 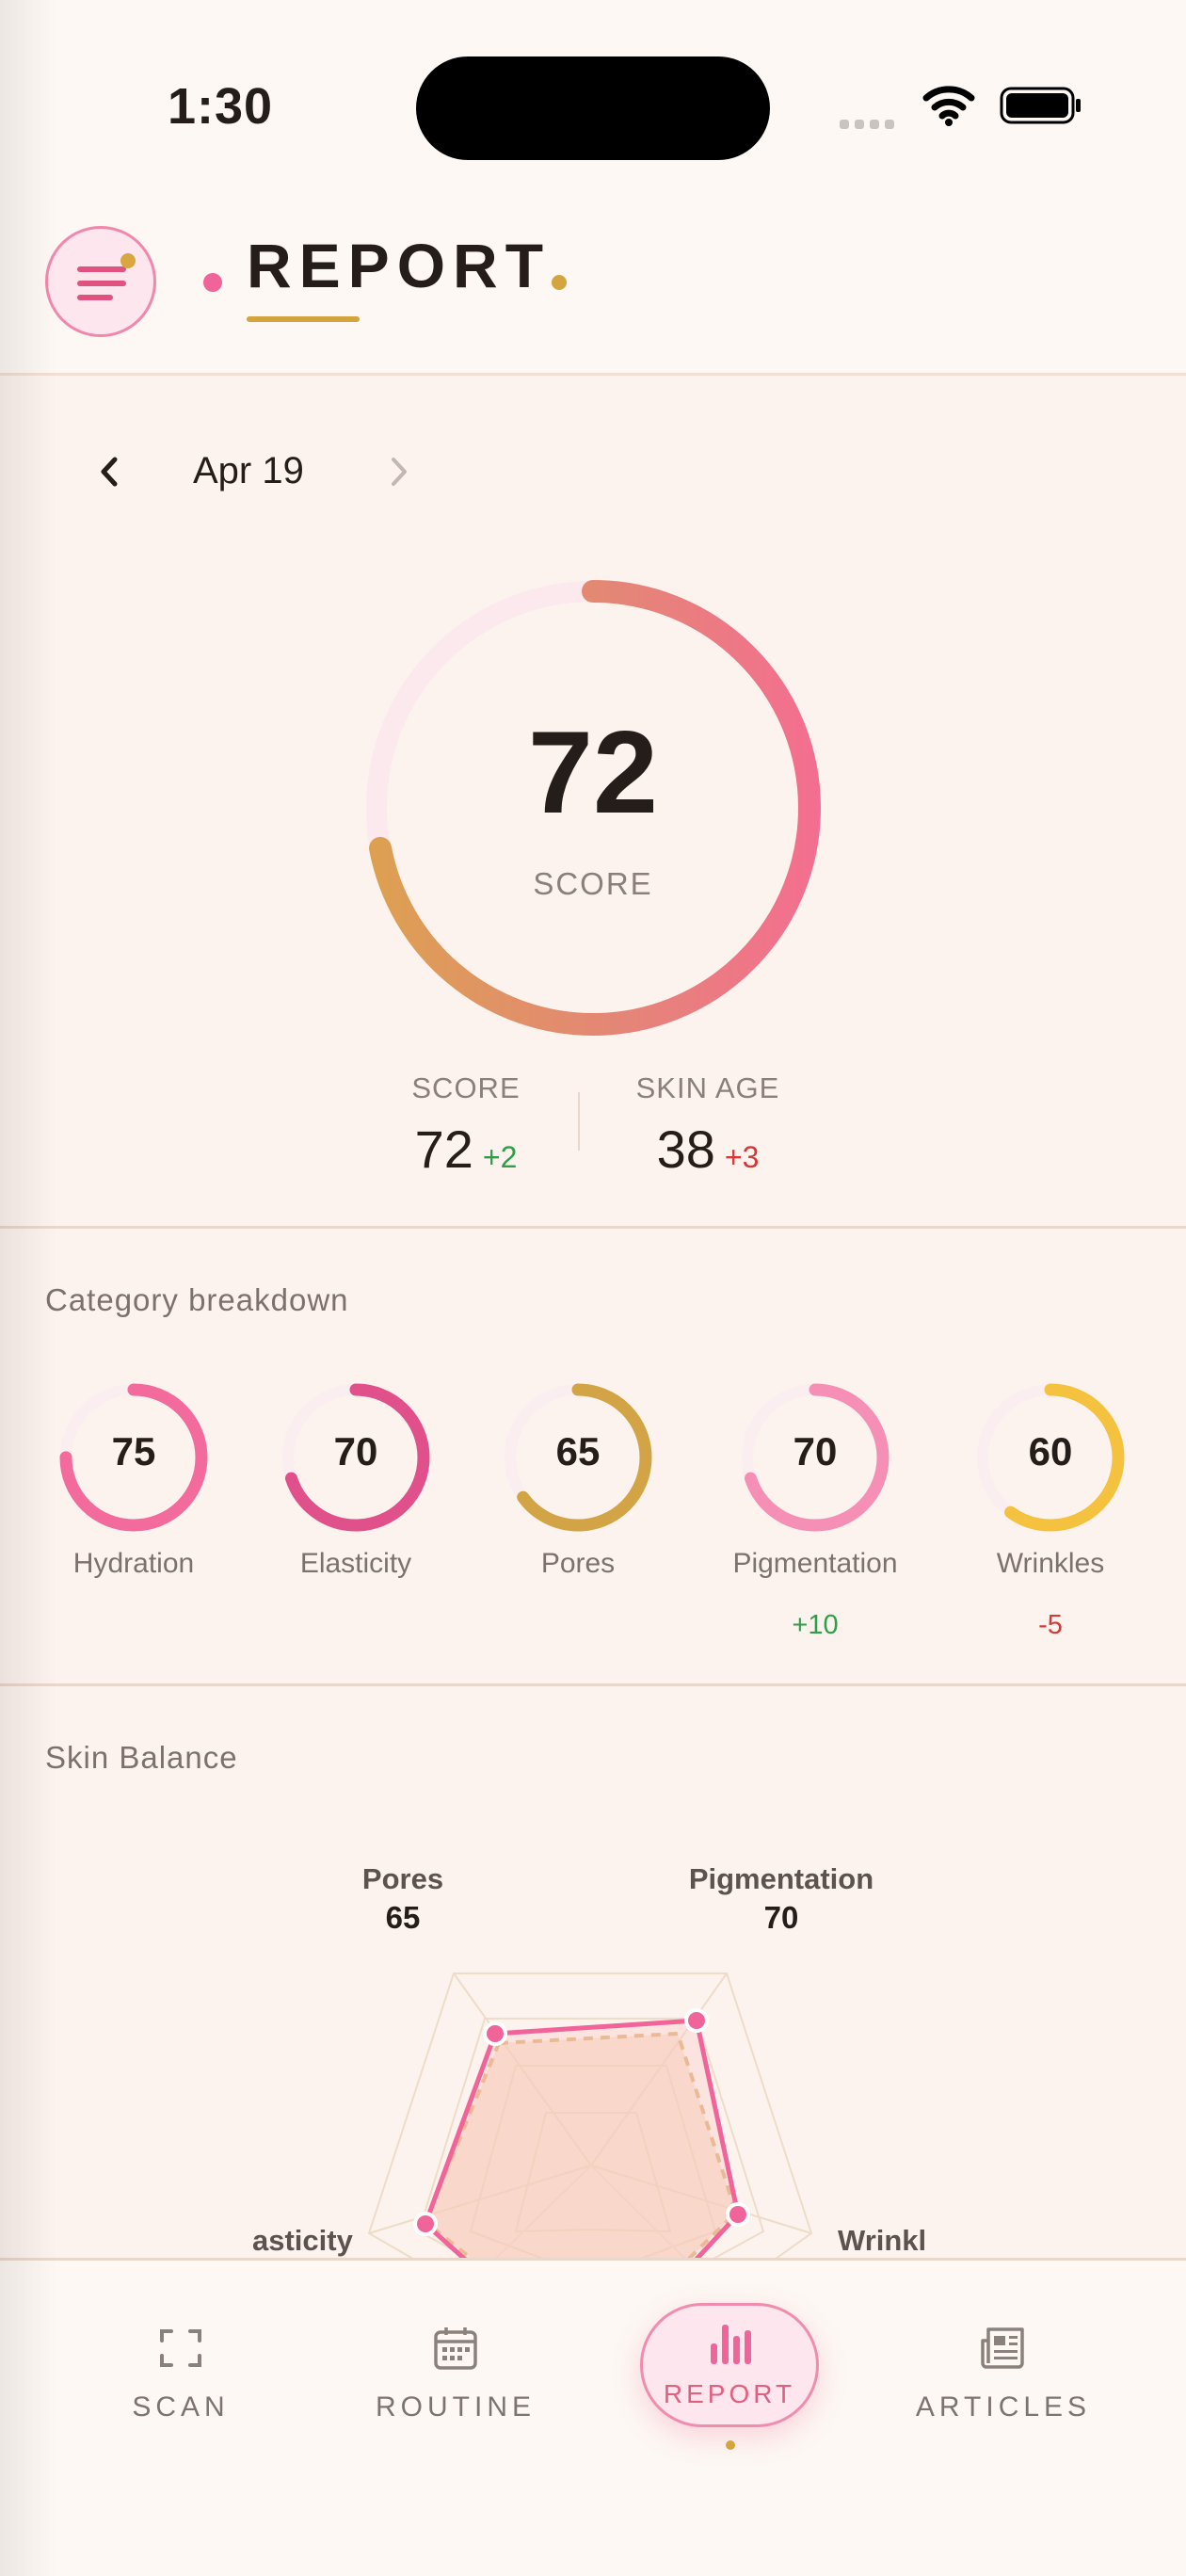 What do you see at coordinates (742, 1157) in the screenshot?
I see `stat-delta: +3` at bounding box center [742, 1157].